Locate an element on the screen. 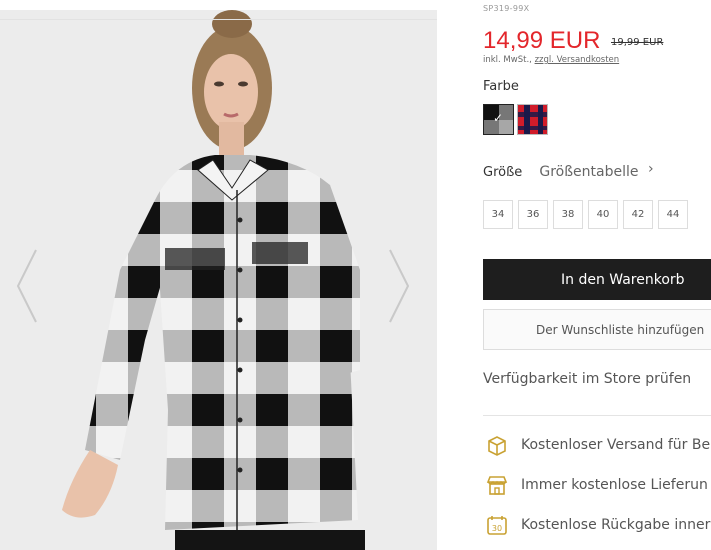  size-guide-link: Größentabelle is located at coordinates (588, 172).